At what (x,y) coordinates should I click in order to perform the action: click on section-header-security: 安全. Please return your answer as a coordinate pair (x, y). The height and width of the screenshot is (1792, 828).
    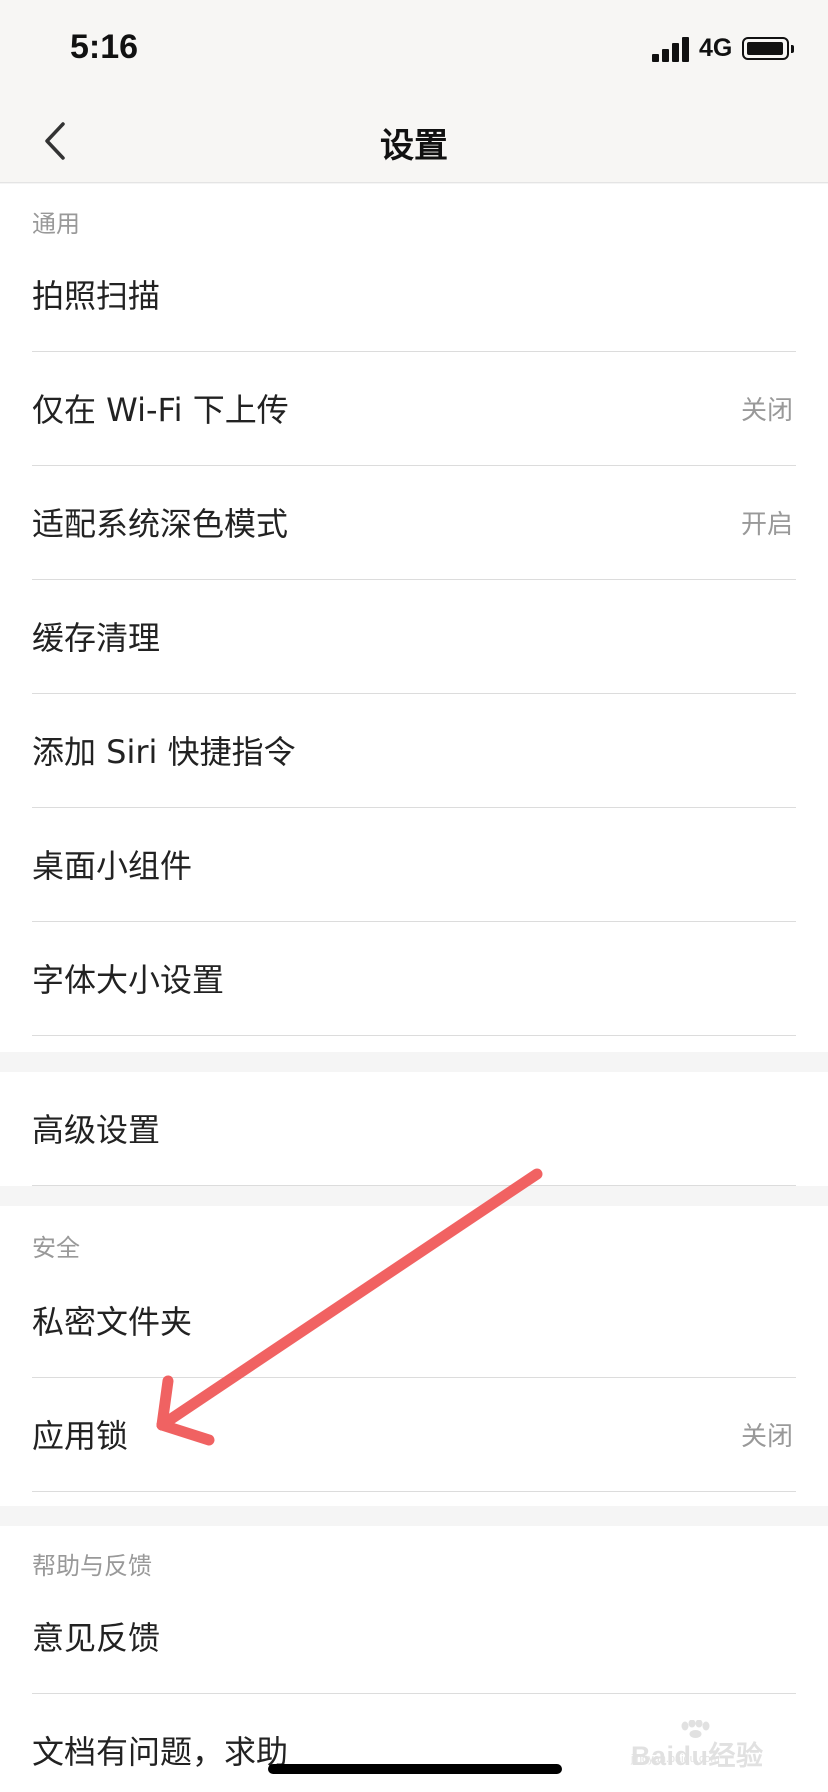
    Looking at the image, I should click on (56, 1248).